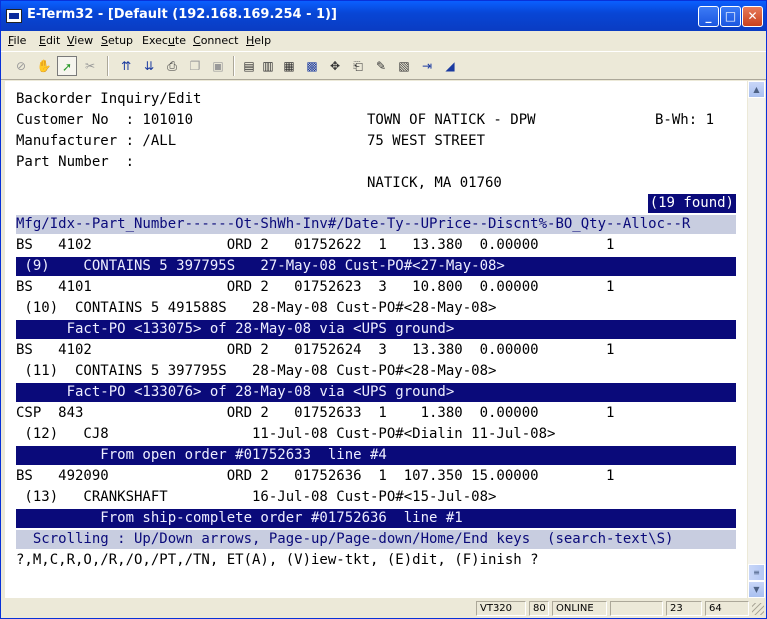  What do you see at coordinates (539, 608) in the screenshot?
I see `status-columns: 80` at bounding box center [539, 608].